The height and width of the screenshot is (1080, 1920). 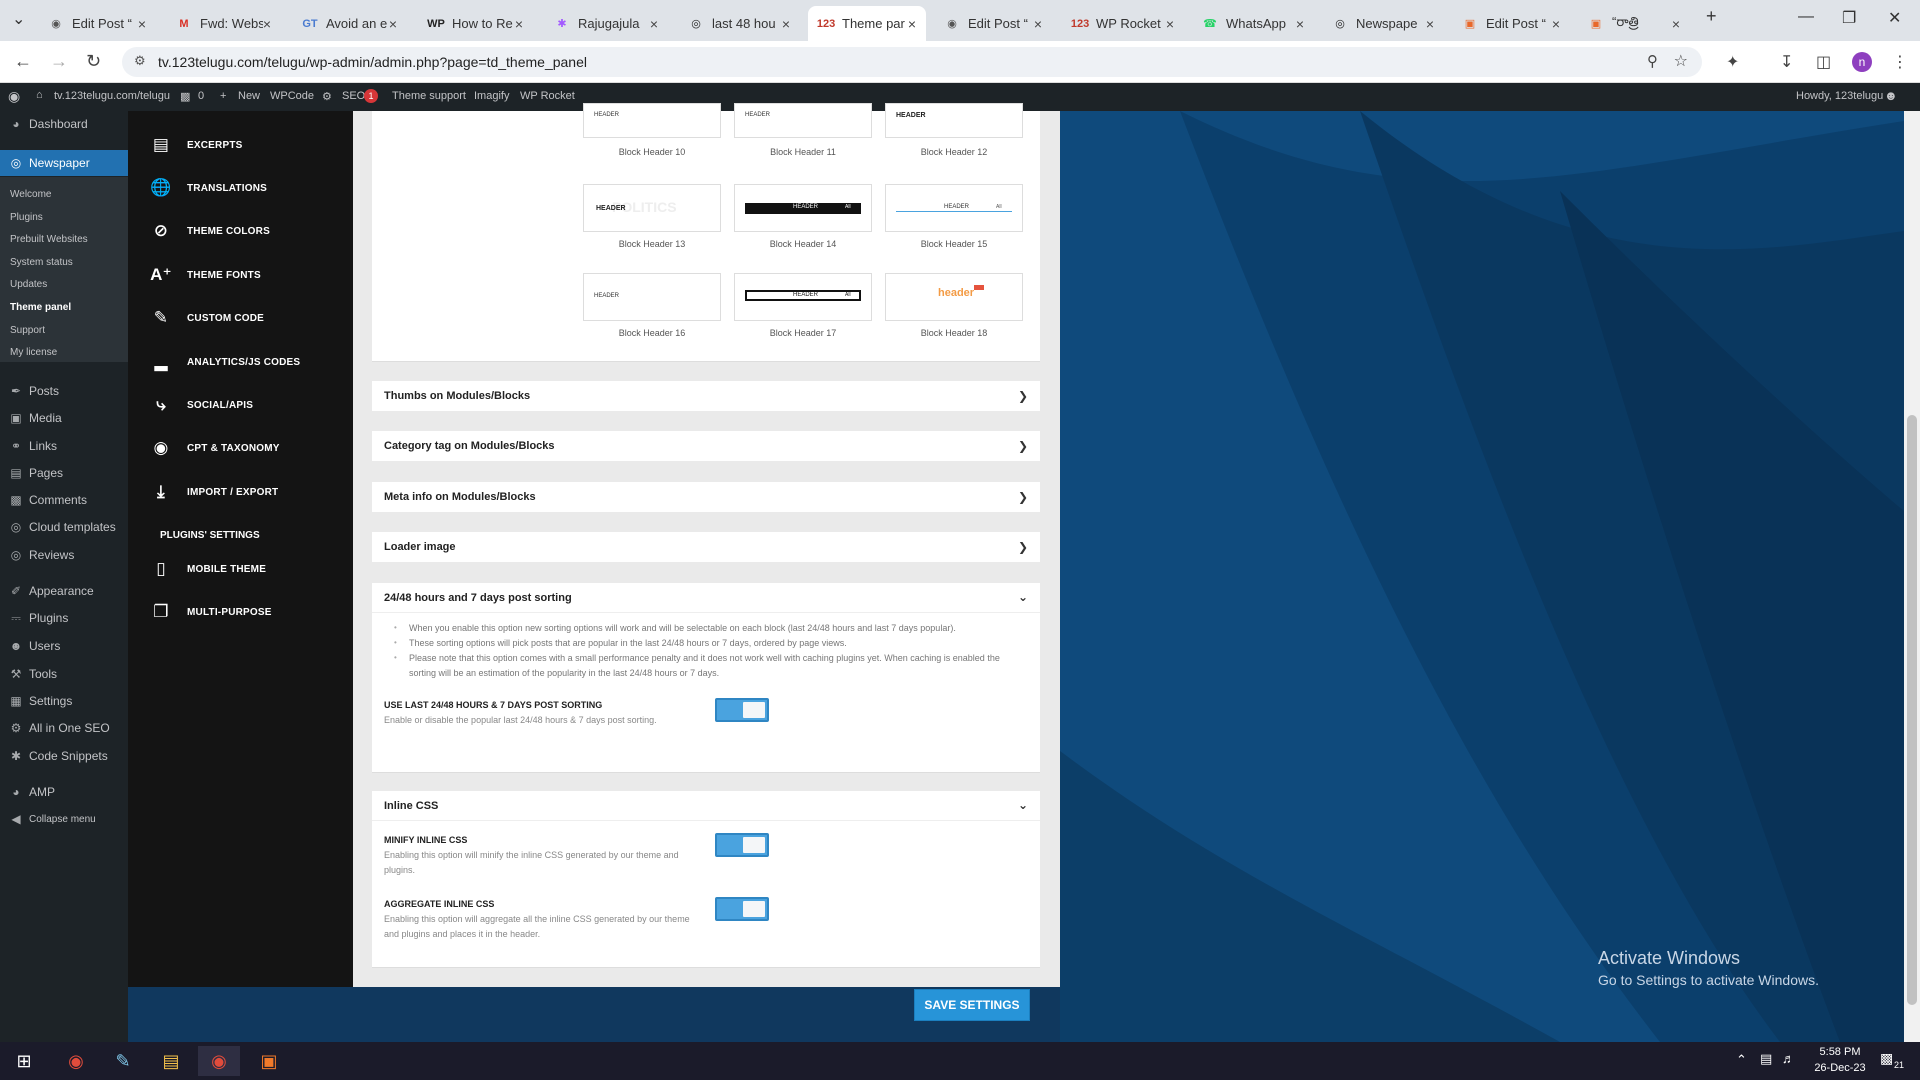 What do you see at coordinates (64, 591) in the screenshot?
I see `menu-appearance: ✐ Appearance` at bounding box center [64, 591].